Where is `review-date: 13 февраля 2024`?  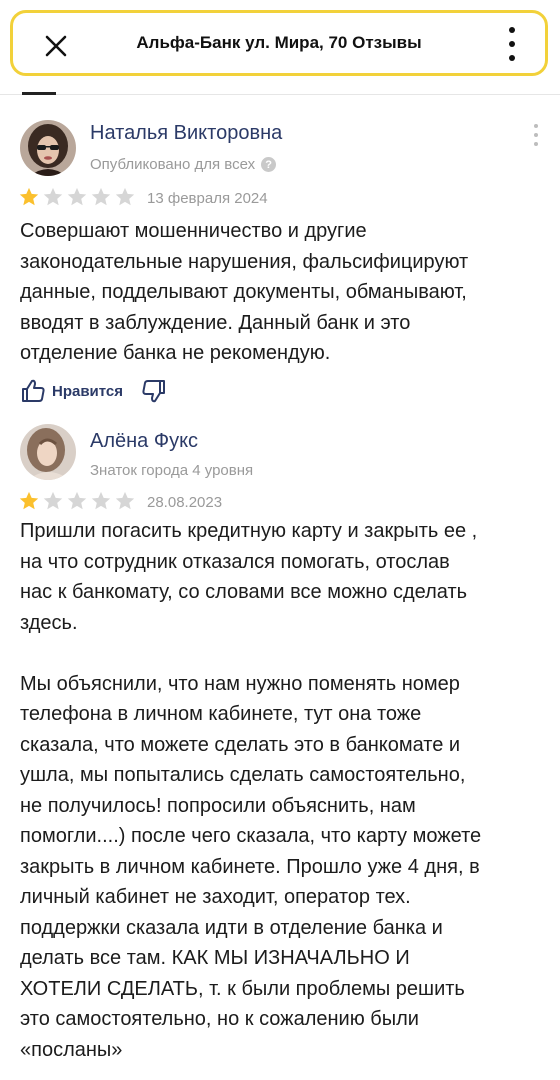 review-date: 13 февраля 2024 is located at coordinates (207, 198).